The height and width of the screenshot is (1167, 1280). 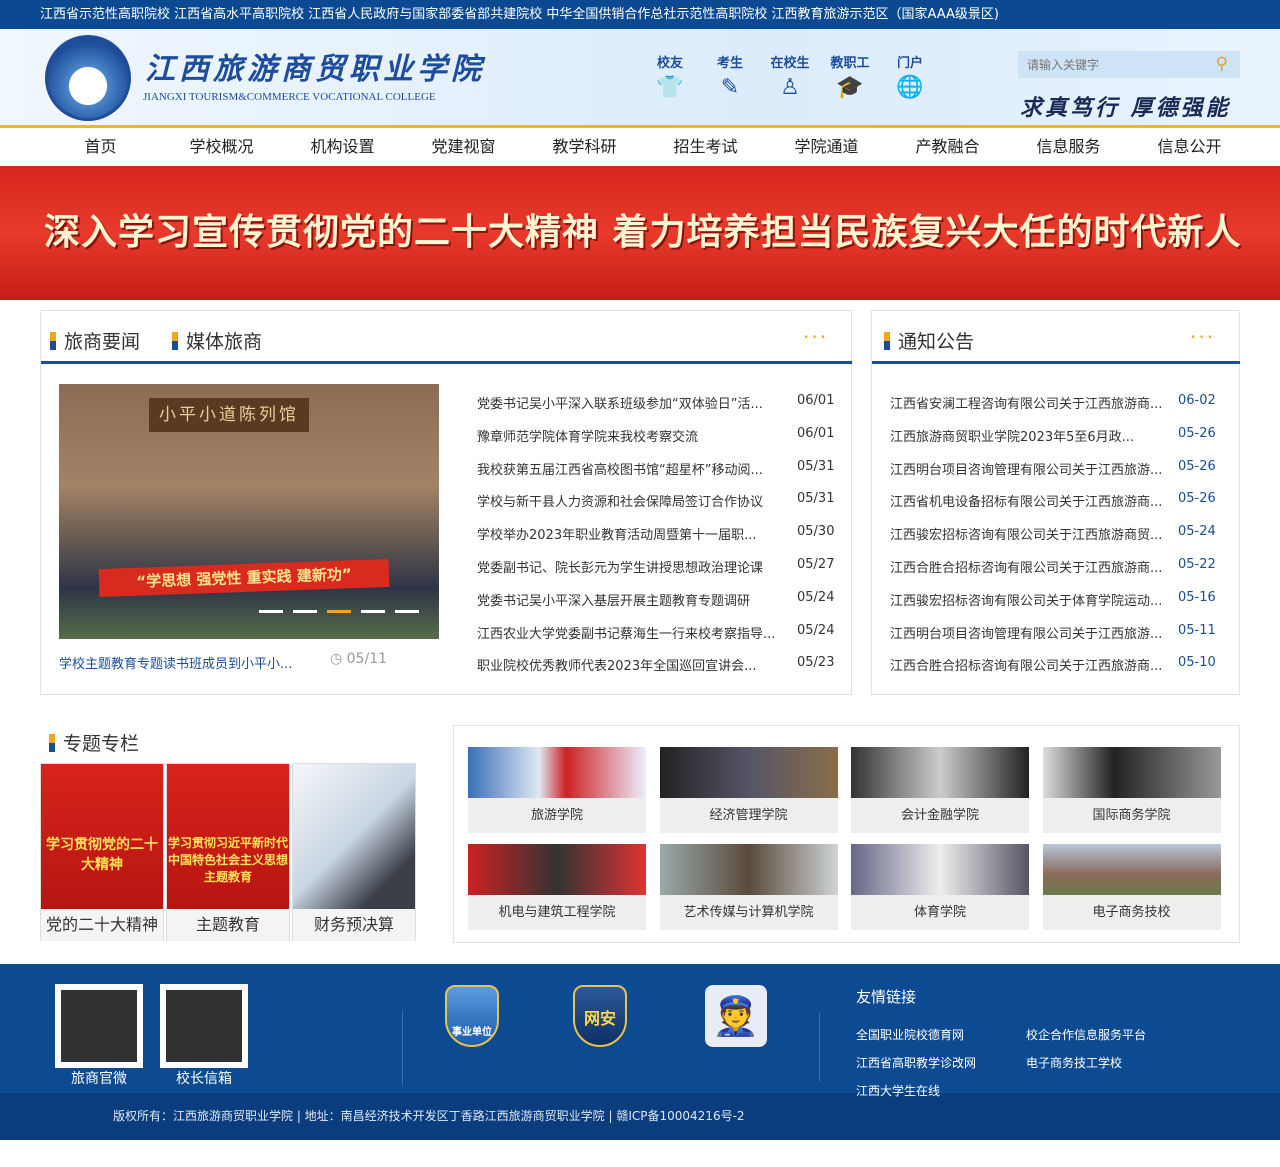 What do you see at coordinates (100, 147) in the screenshot?
I see `nav-home: 首页` at bounding box center [100, 147].